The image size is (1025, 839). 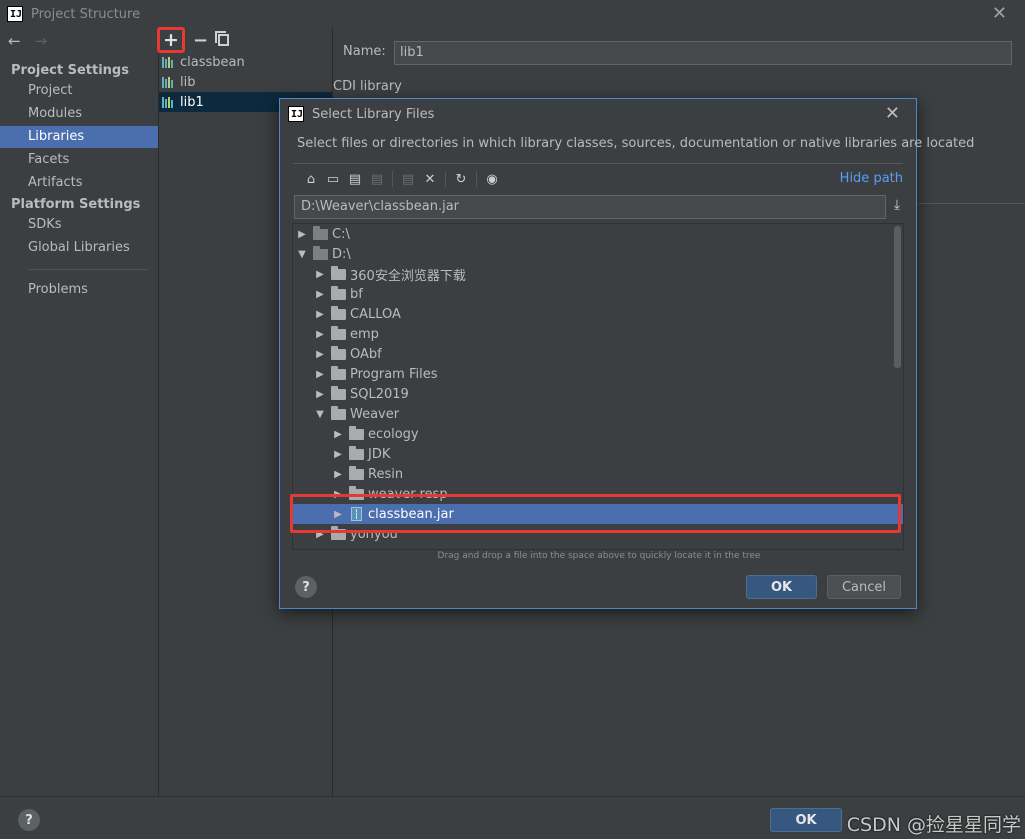 What do you see at coordinates (591, 414) in the screenshot?
I see `tree-row: ▼ Weaver` at bounding box center [591, 414].